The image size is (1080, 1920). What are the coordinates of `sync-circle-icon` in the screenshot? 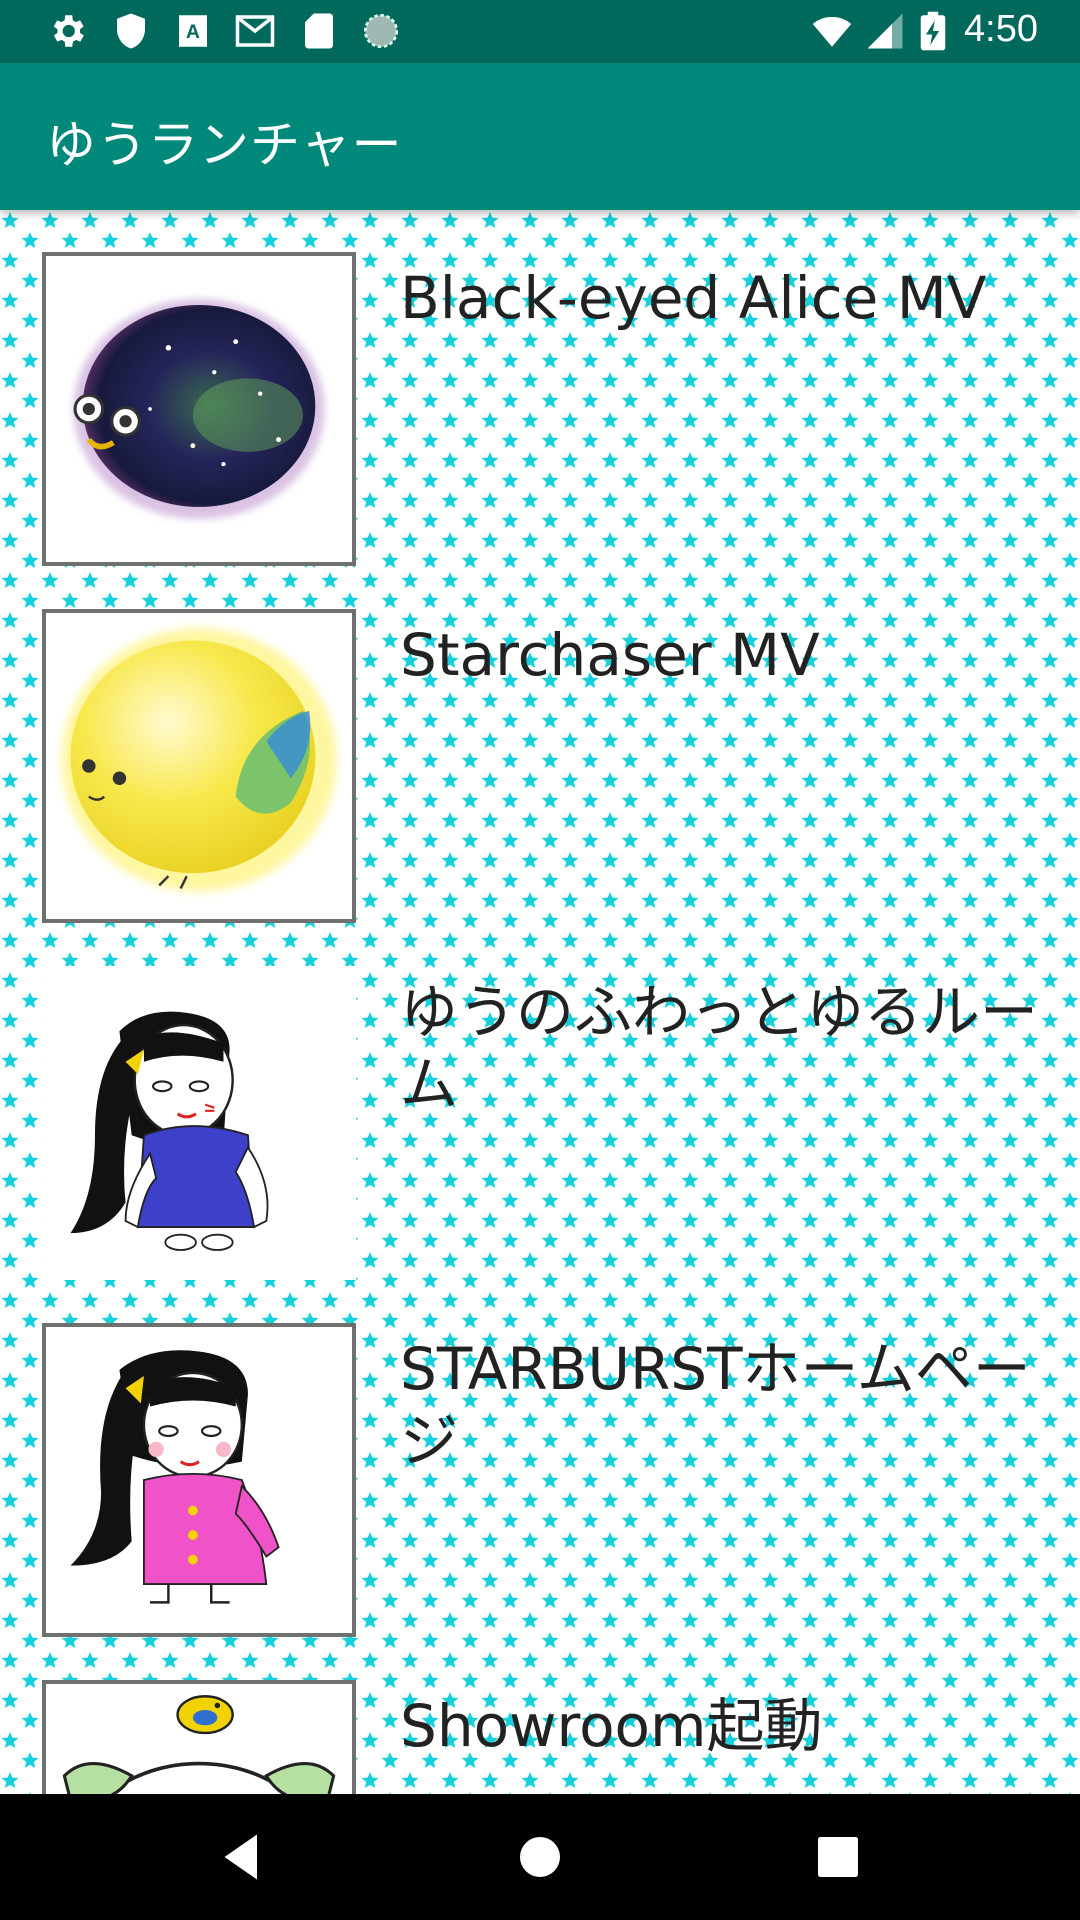 It's located at (381, 31).